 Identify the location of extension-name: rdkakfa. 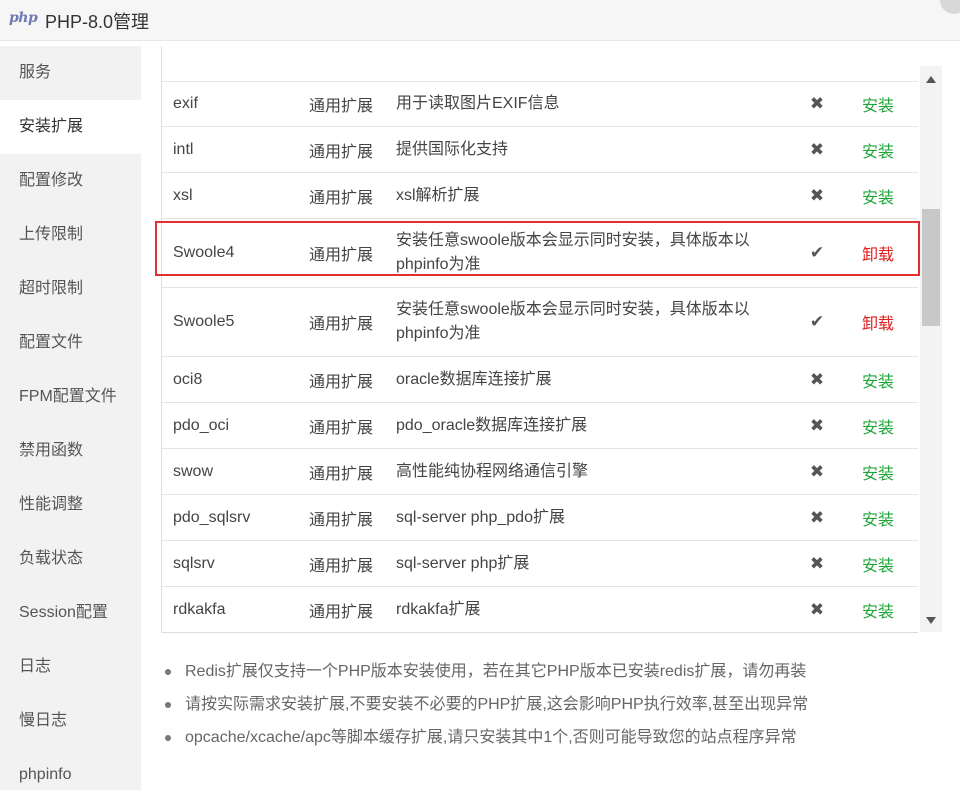
(199, 609).